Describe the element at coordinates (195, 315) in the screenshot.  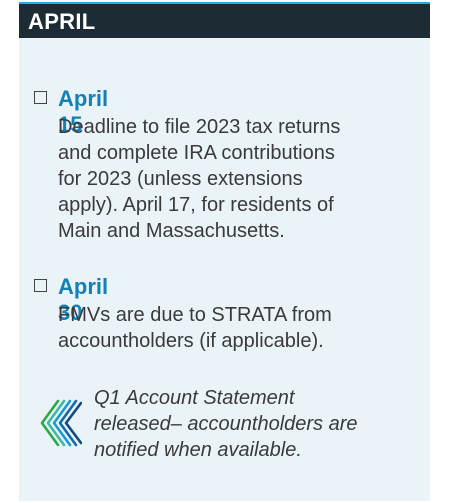
I see `description-line: FMVs are due to STRATA from` at that location.